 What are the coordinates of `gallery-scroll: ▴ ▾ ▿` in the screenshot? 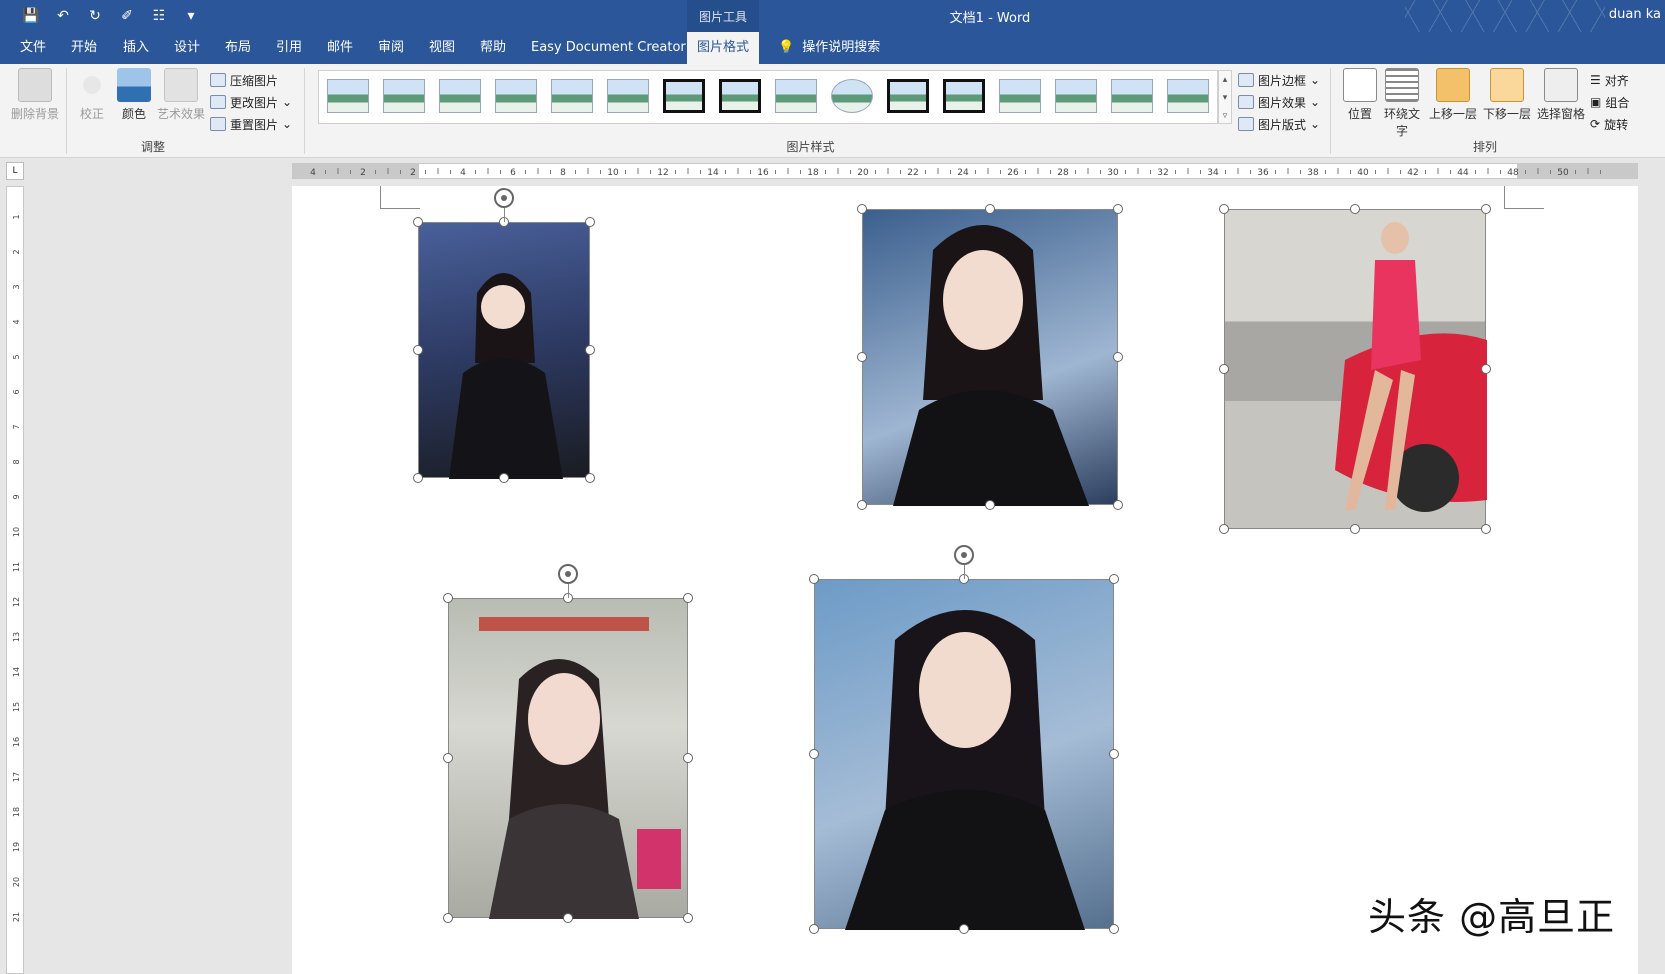 It's located at (1225, 97).